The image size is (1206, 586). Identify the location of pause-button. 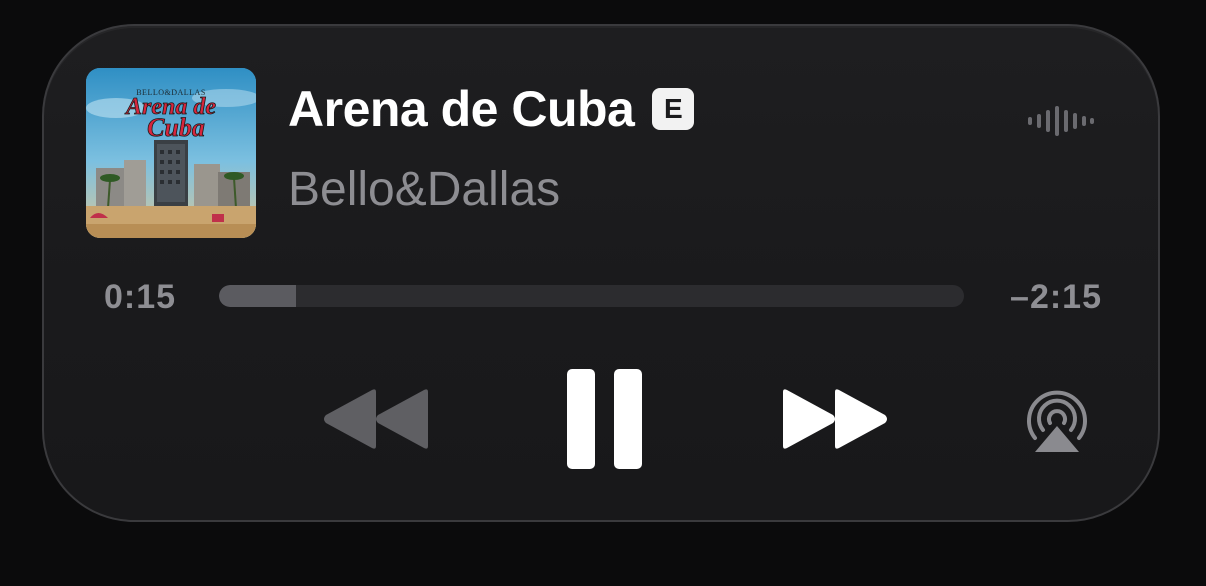
(605, 419).